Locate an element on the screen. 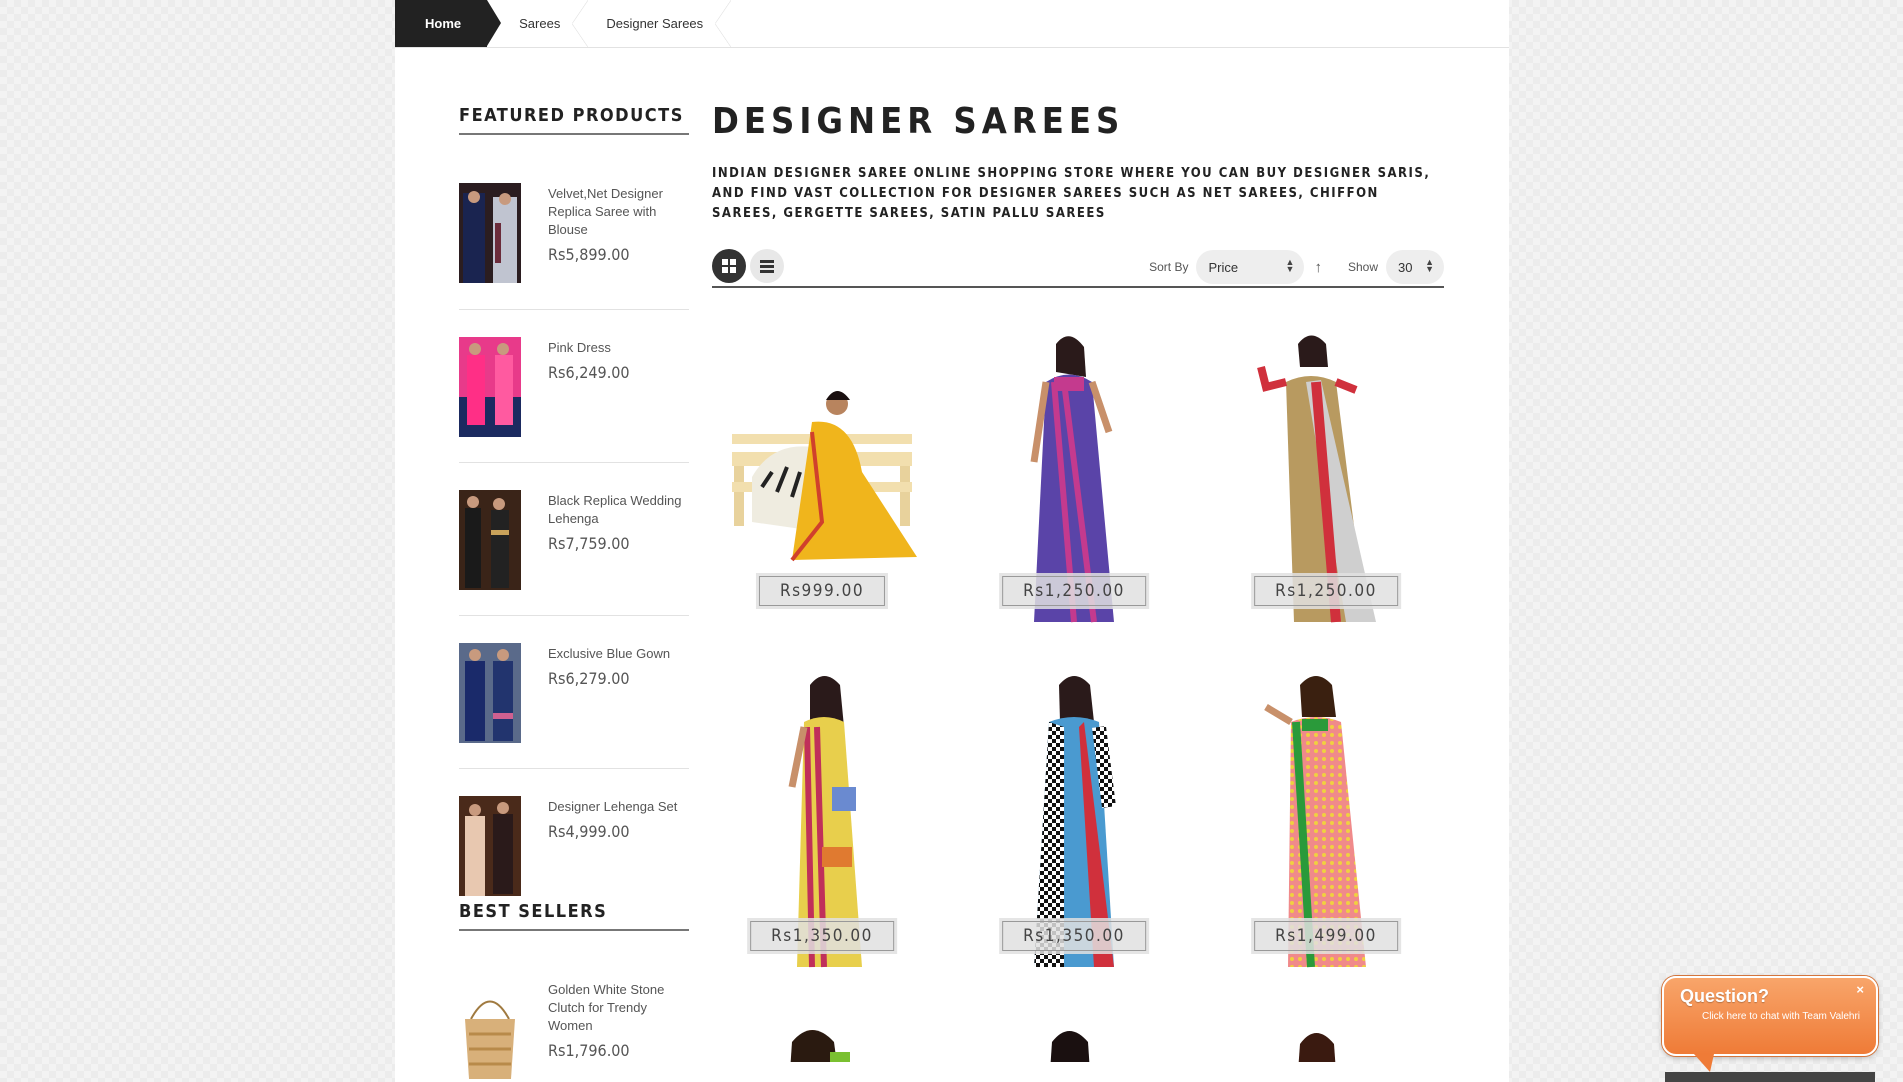 This screenshot has width=1903, height=1082. chat-title: Question? is located at coordinates (1724, 996).